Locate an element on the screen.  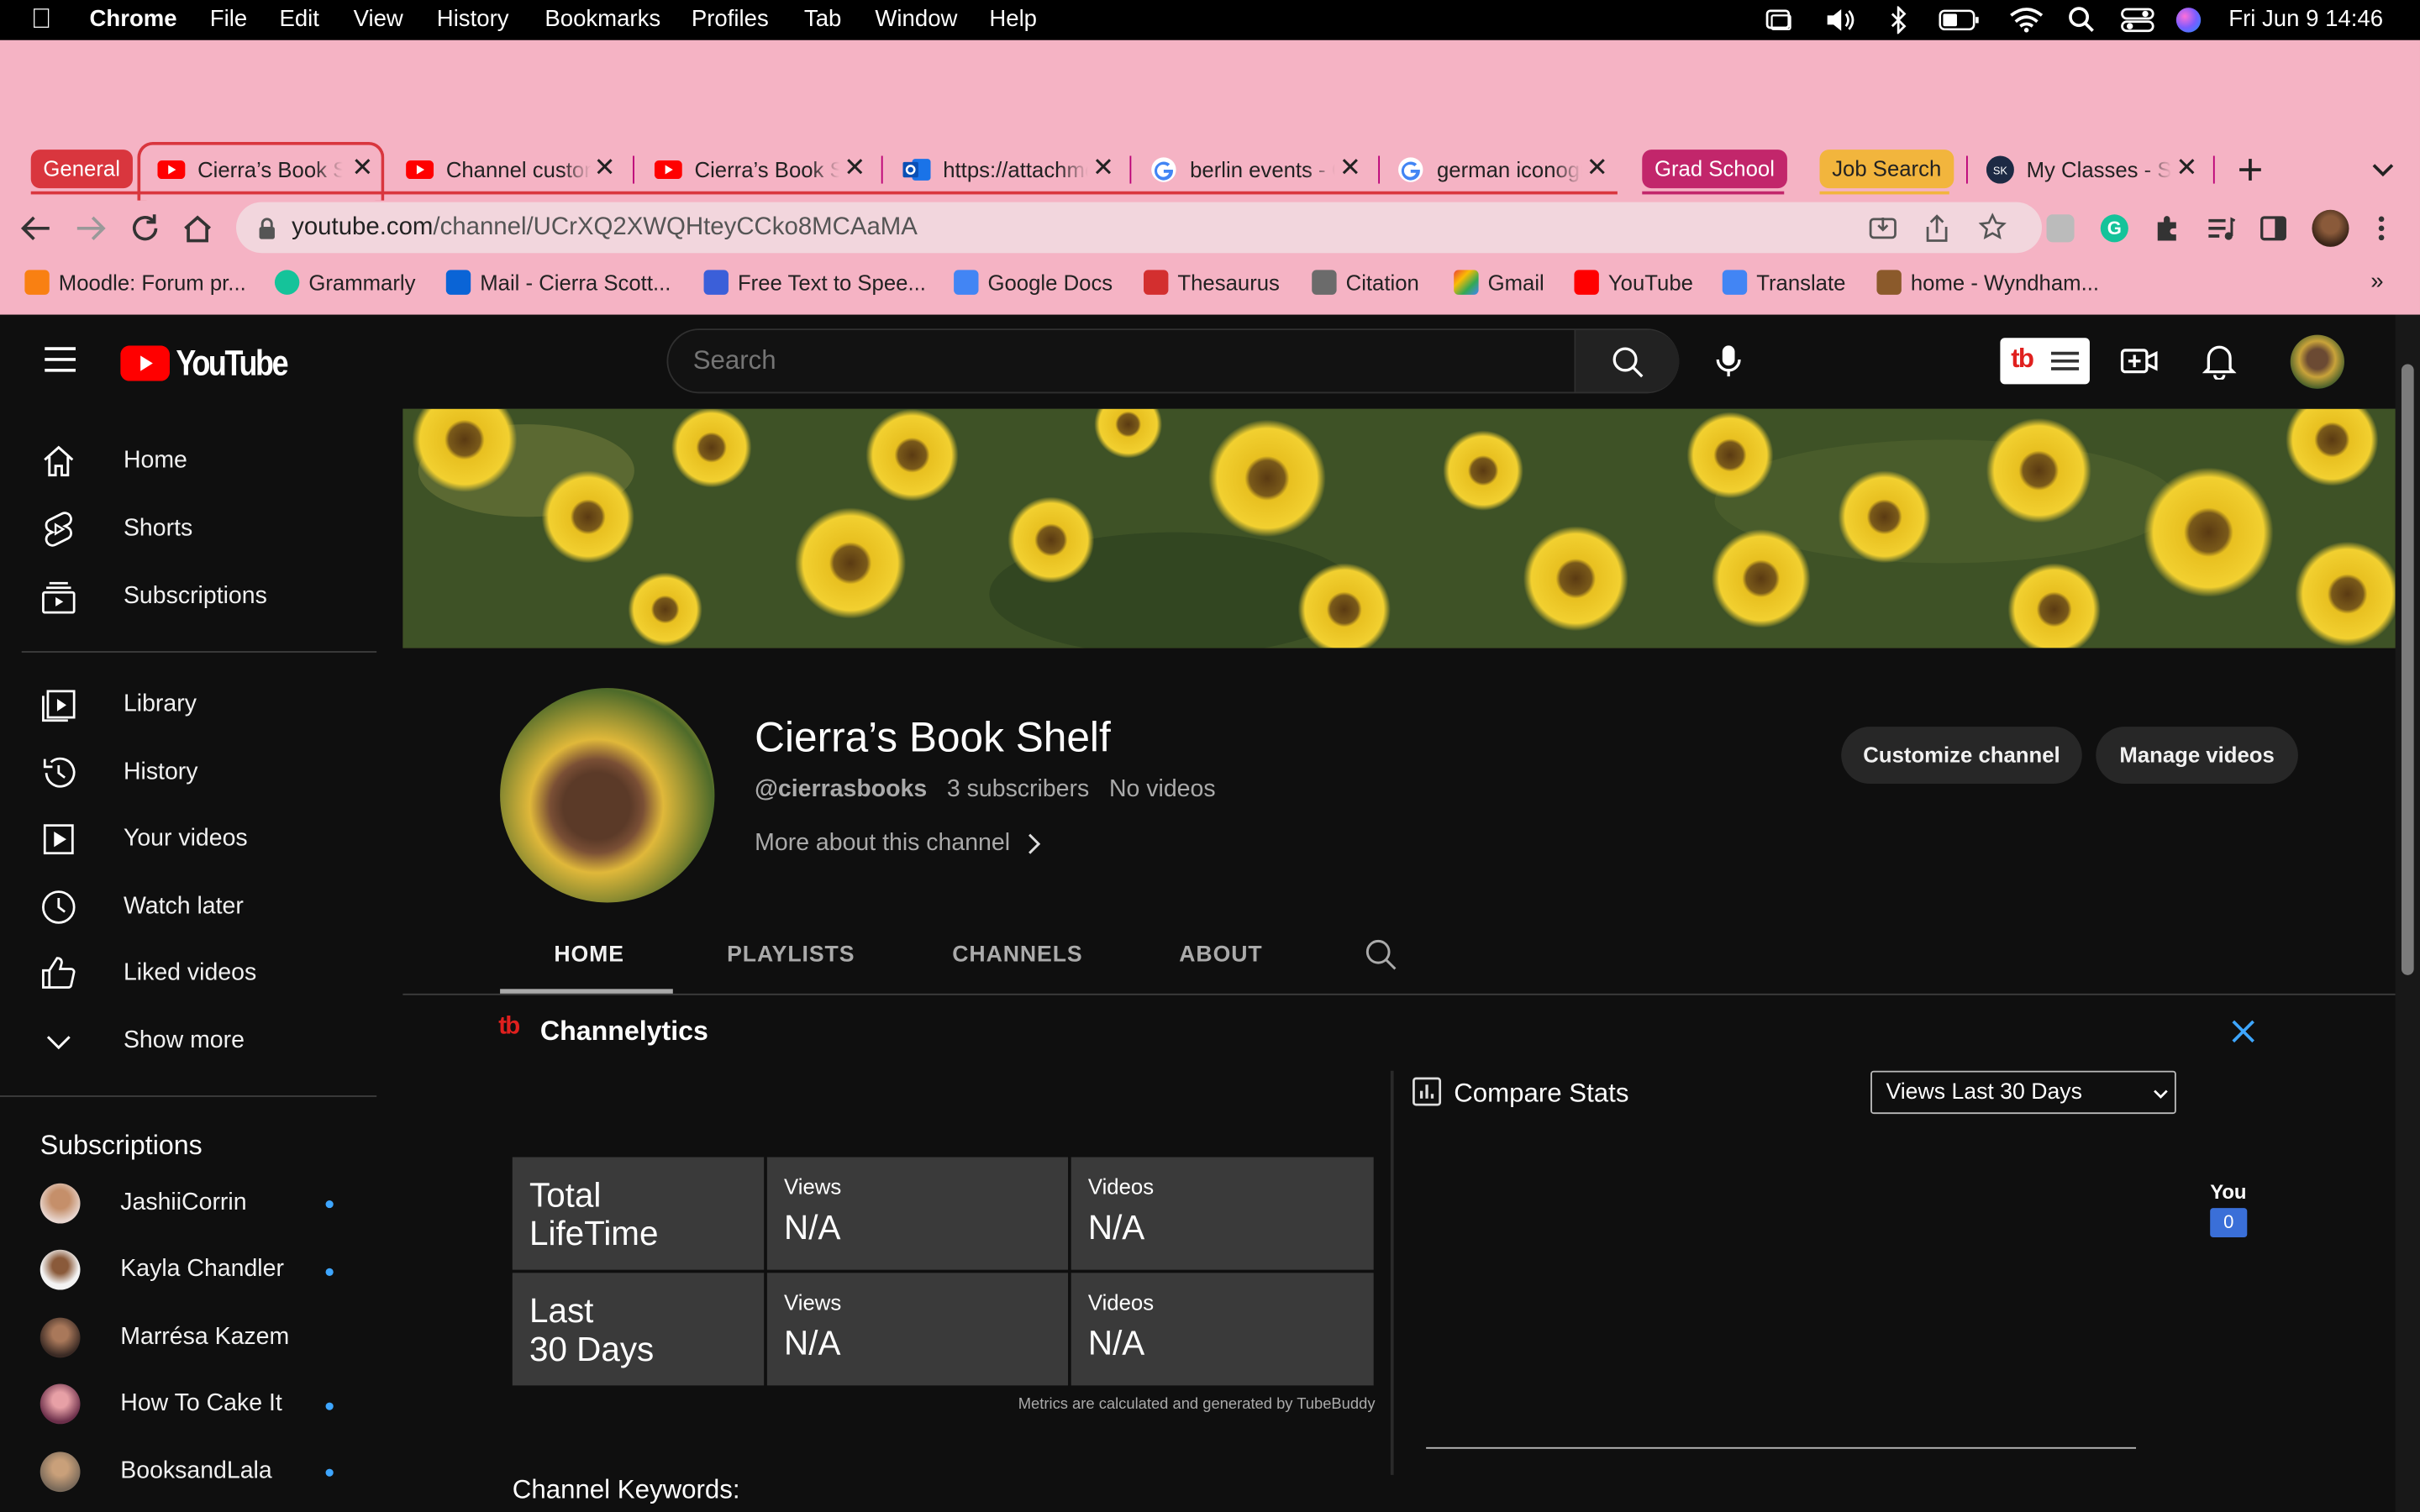
tab-cierras-book-shelf: Cierra’s Book Shelf ✕ is located at coordinates (759, 169).